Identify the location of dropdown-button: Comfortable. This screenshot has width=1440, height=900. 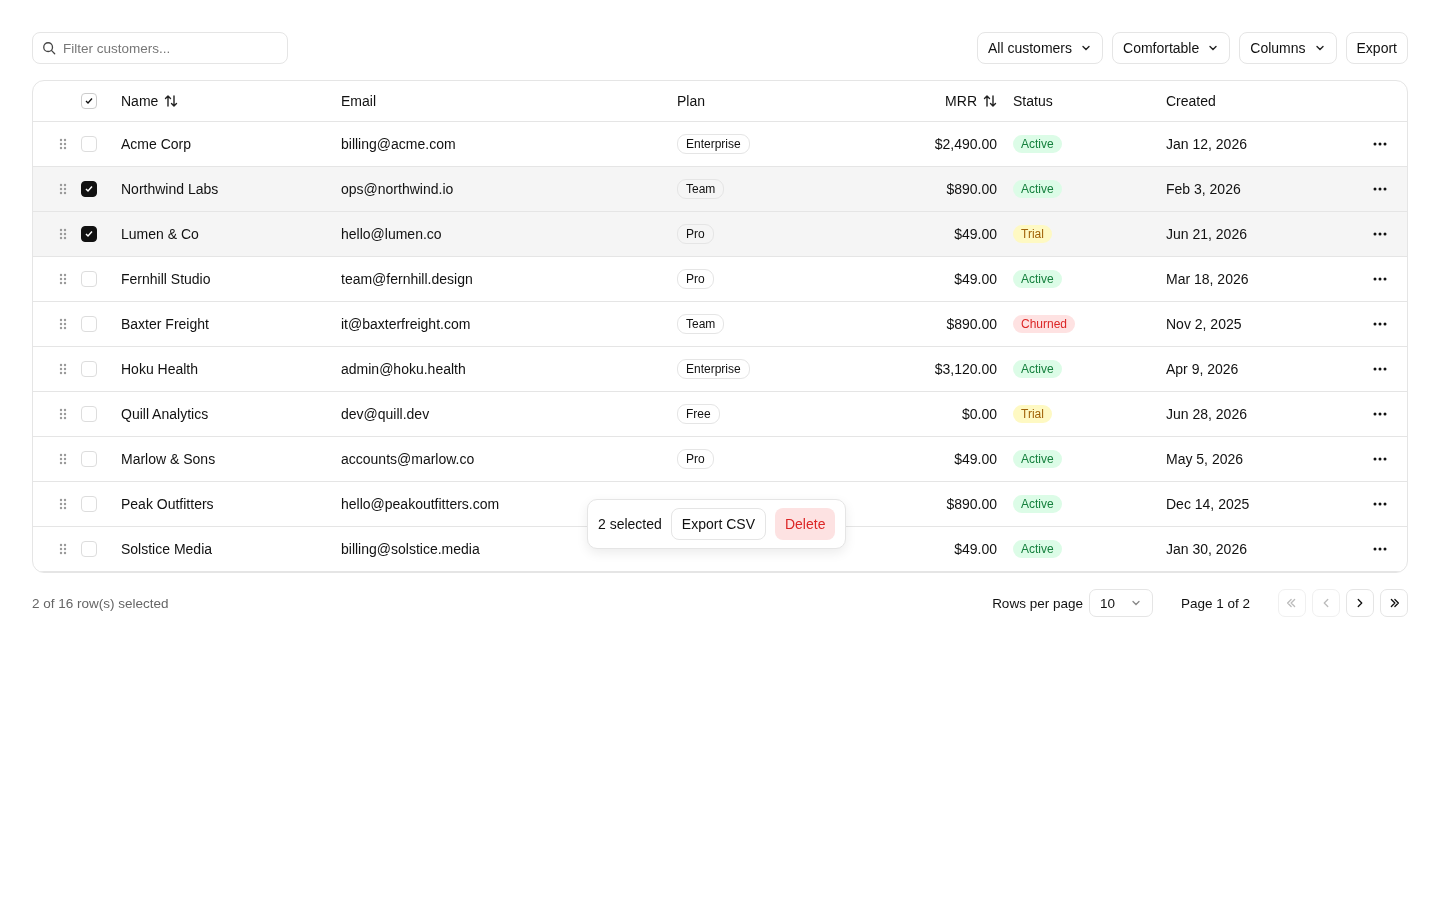
(1171, 48).